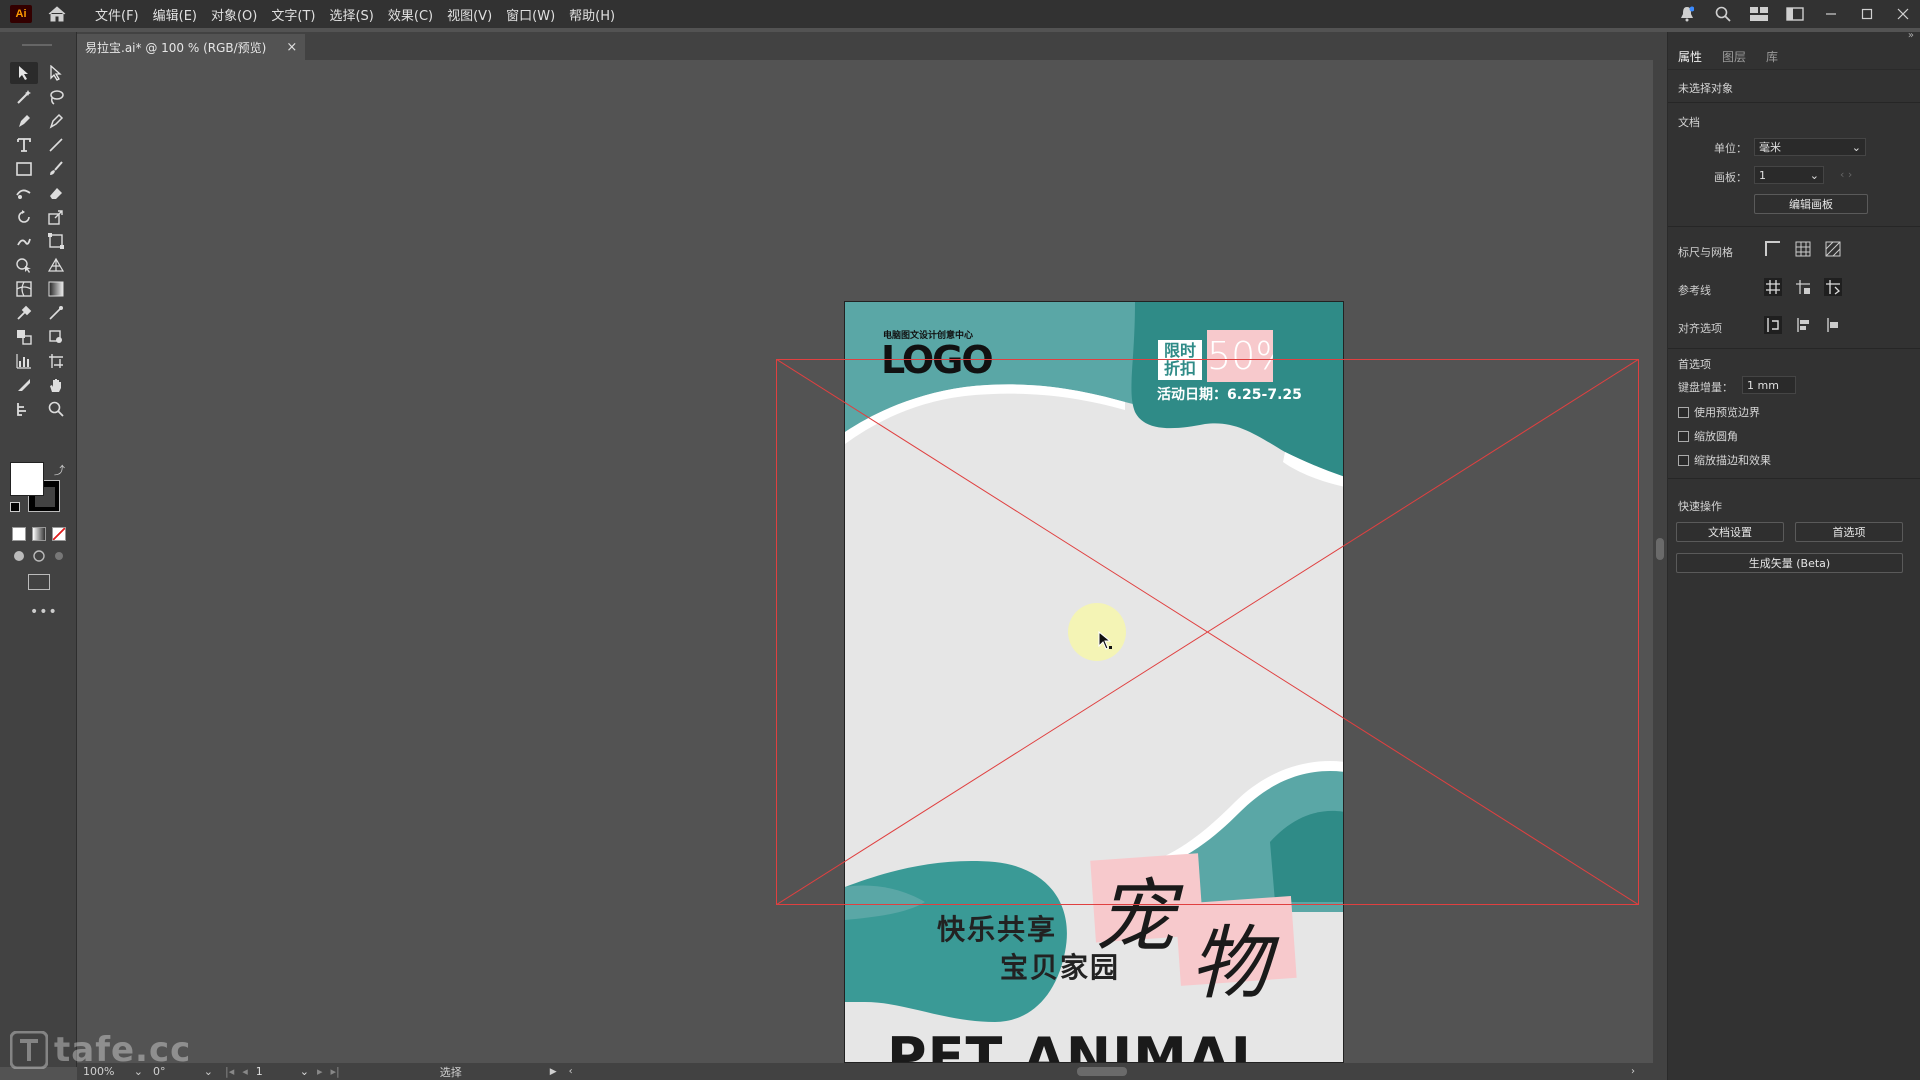  I want to click on toolbar-grip, so click(37, 45).